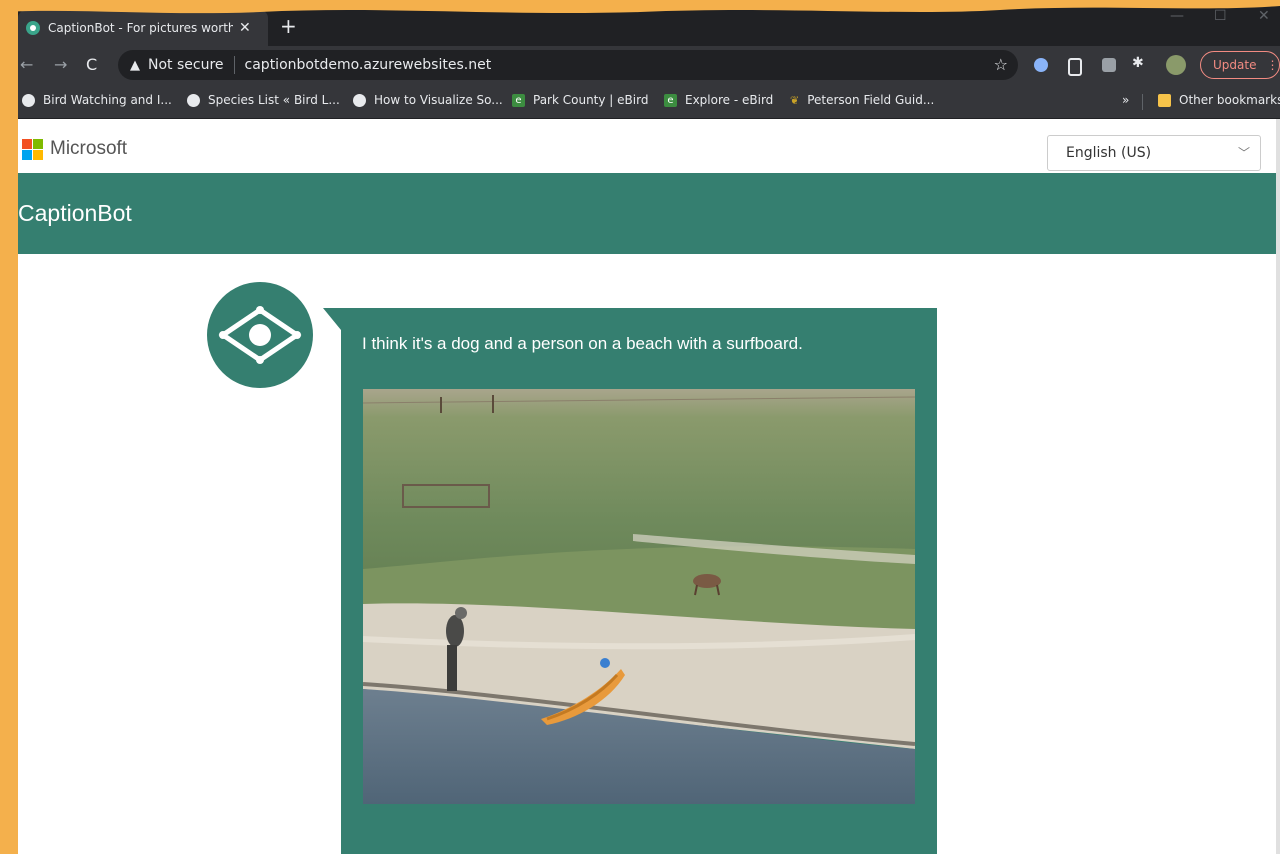 This screenshot has height=854, width=1280. What do you see at coordinates (140, 28) in the screenshot?
I see `tab-title: CaptionBot - For pictures worth t` at bounding box center [140, 28].